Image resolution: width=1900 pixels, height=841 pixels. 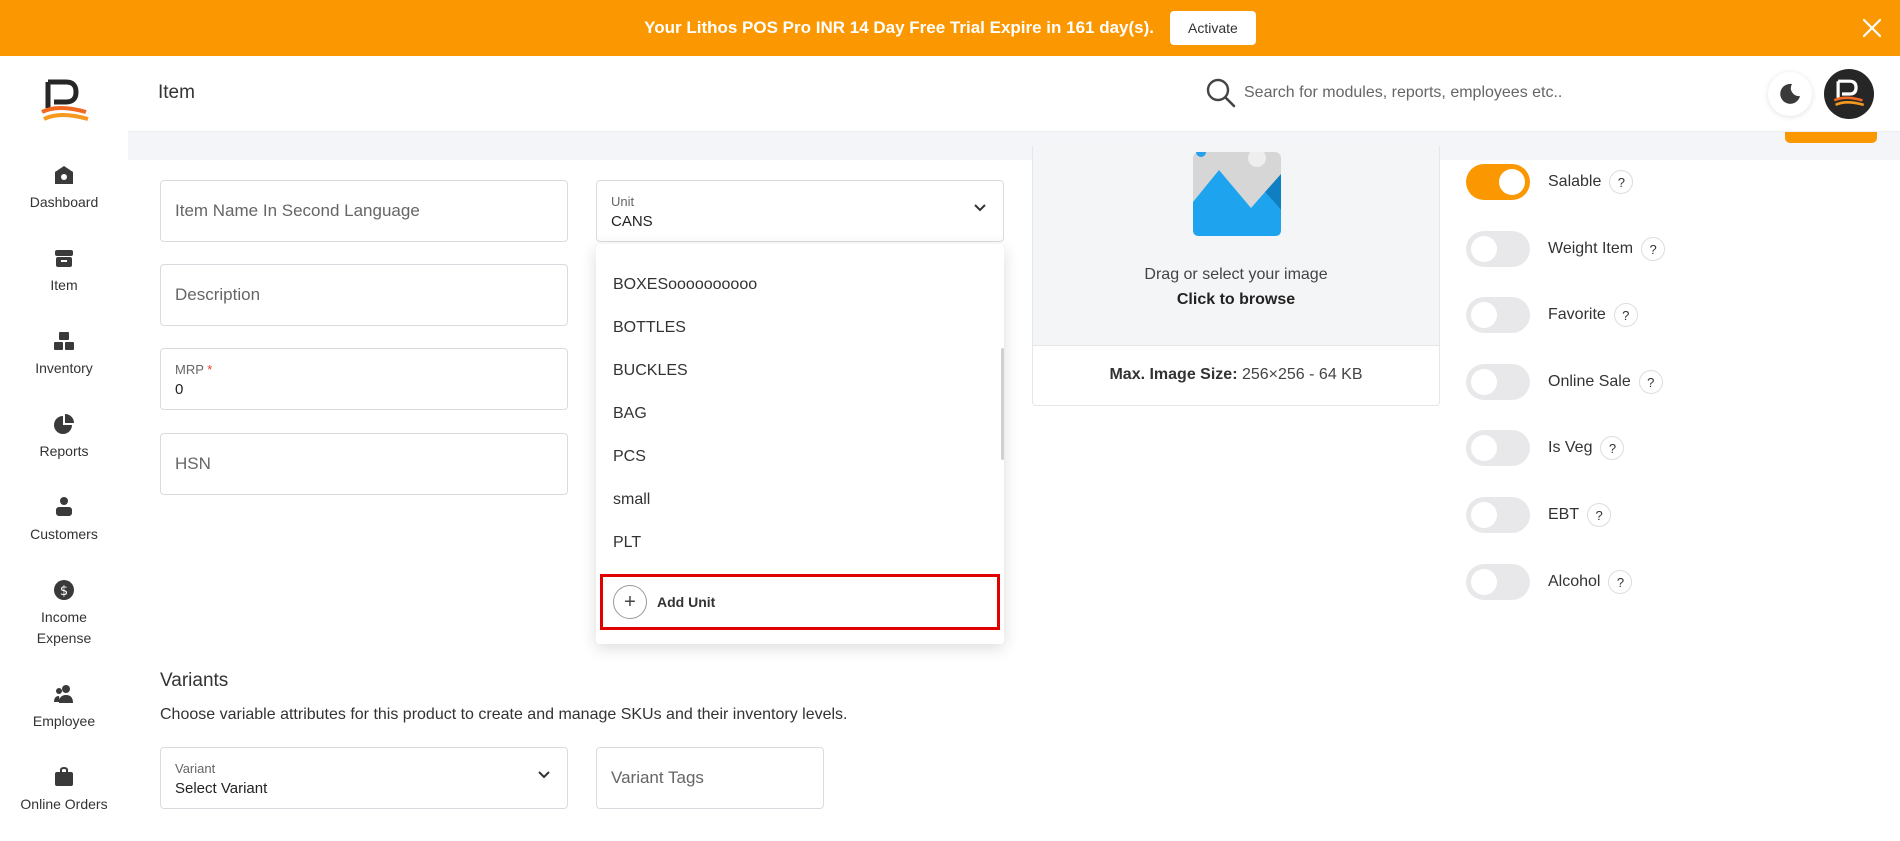 I want to click on sidebar-item-label: Reports, so click(x=64, y=451).